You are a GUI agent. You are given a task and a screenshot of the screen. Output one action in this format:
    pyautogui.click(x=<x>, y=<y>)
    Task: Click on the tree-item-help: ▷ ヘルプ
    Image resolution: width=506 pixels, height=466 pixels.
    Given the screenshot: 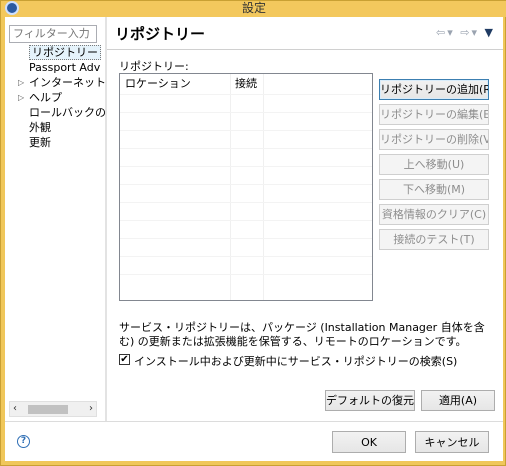 What is the action you would take?
    pyautogui.click(x=55, y=97)
    